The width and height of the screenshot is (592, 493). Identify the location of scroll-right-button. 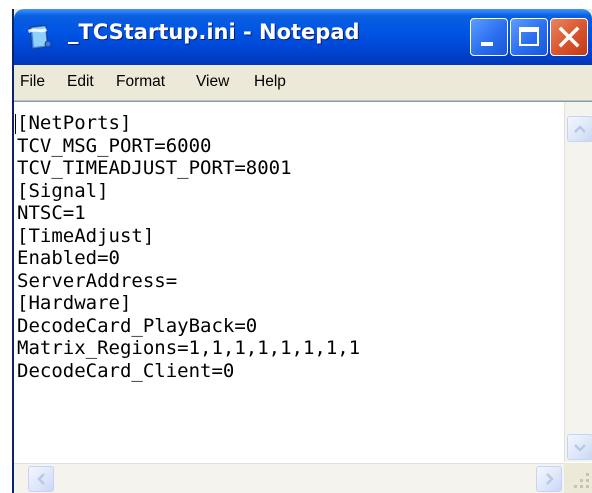
(549, 479).